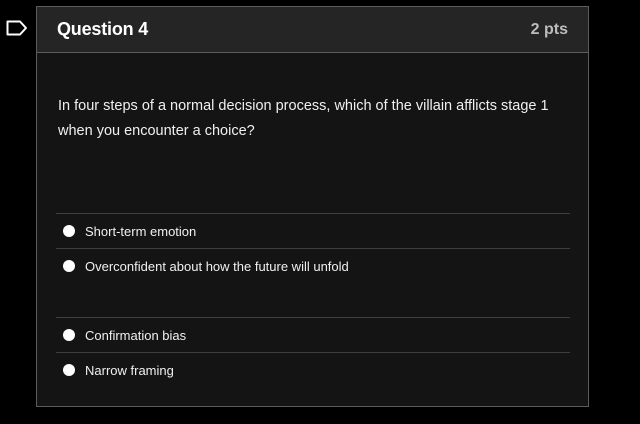 This screenshot has width=640, height=424. I want to click on answer-label: Confirmation bias, so click(136, 335).